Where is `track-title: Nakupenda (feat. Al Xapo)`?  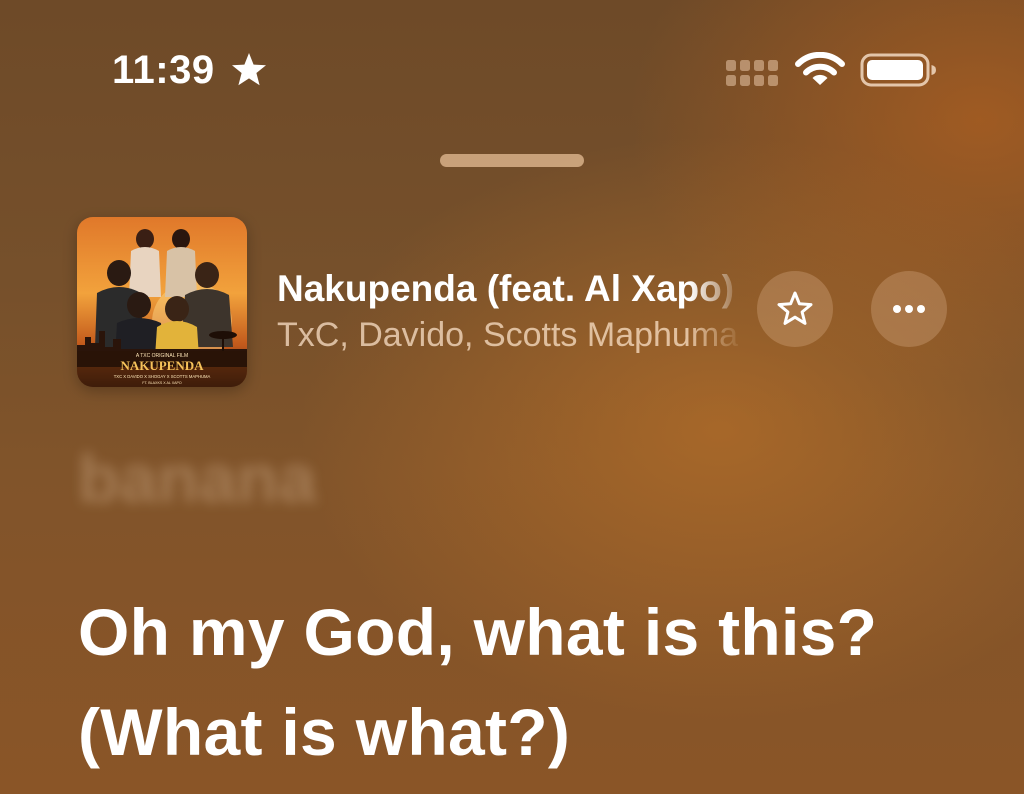
track-title: Nakupenda (feat. Al Xapo) is located at coordinates (506, 288).